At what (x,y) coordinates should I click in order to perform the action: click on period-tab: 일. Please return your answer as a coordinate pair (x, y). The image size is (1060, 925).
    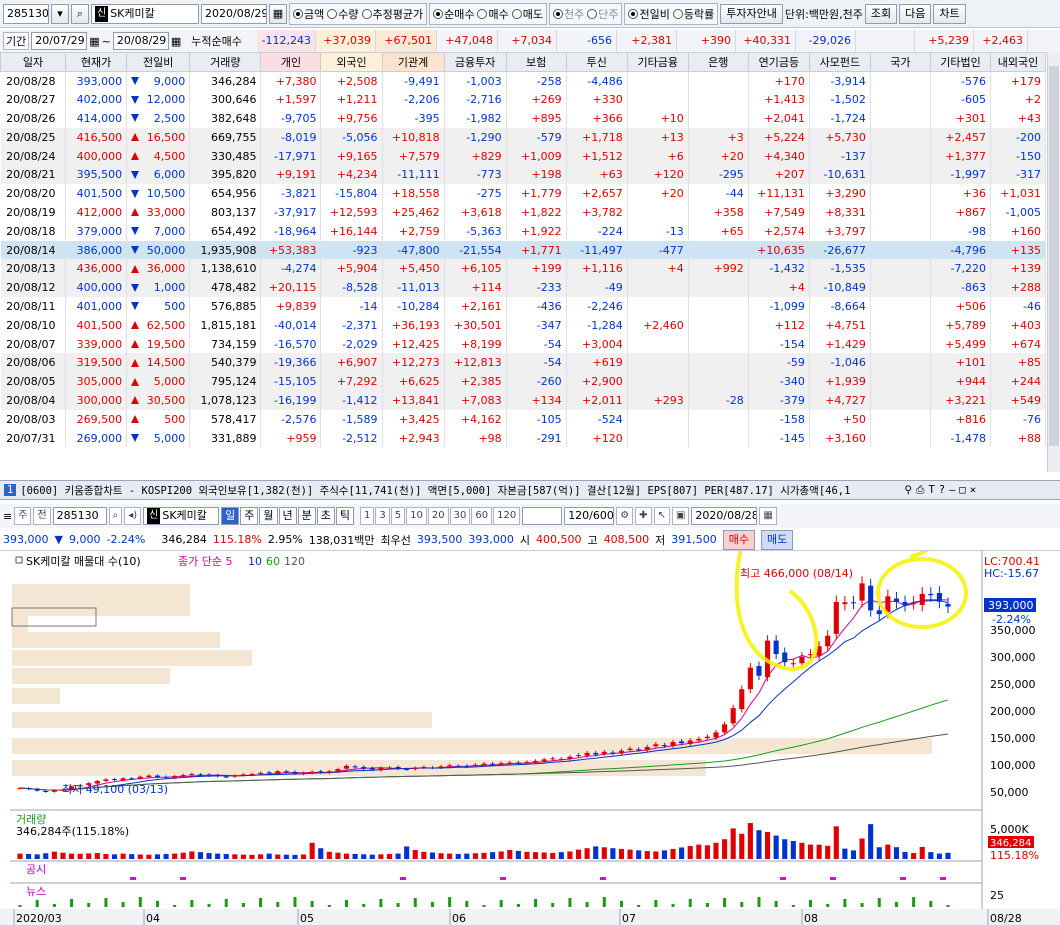
    Looking at the image, I should click on (230, 516).